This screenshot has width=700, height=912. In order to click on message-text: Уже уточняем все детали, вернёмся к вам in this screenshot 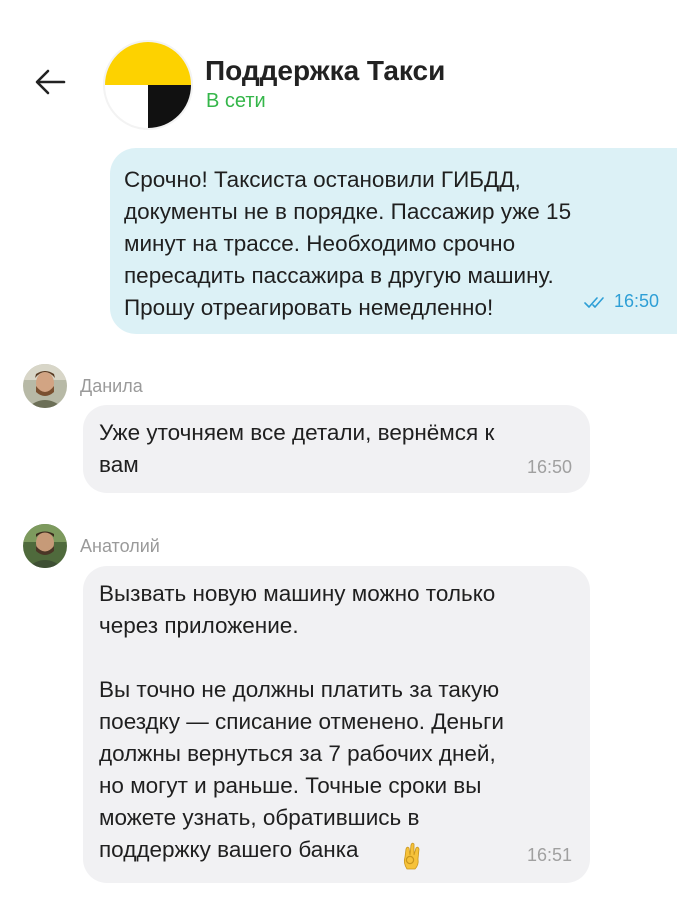, I will do `click(297, 448)`.